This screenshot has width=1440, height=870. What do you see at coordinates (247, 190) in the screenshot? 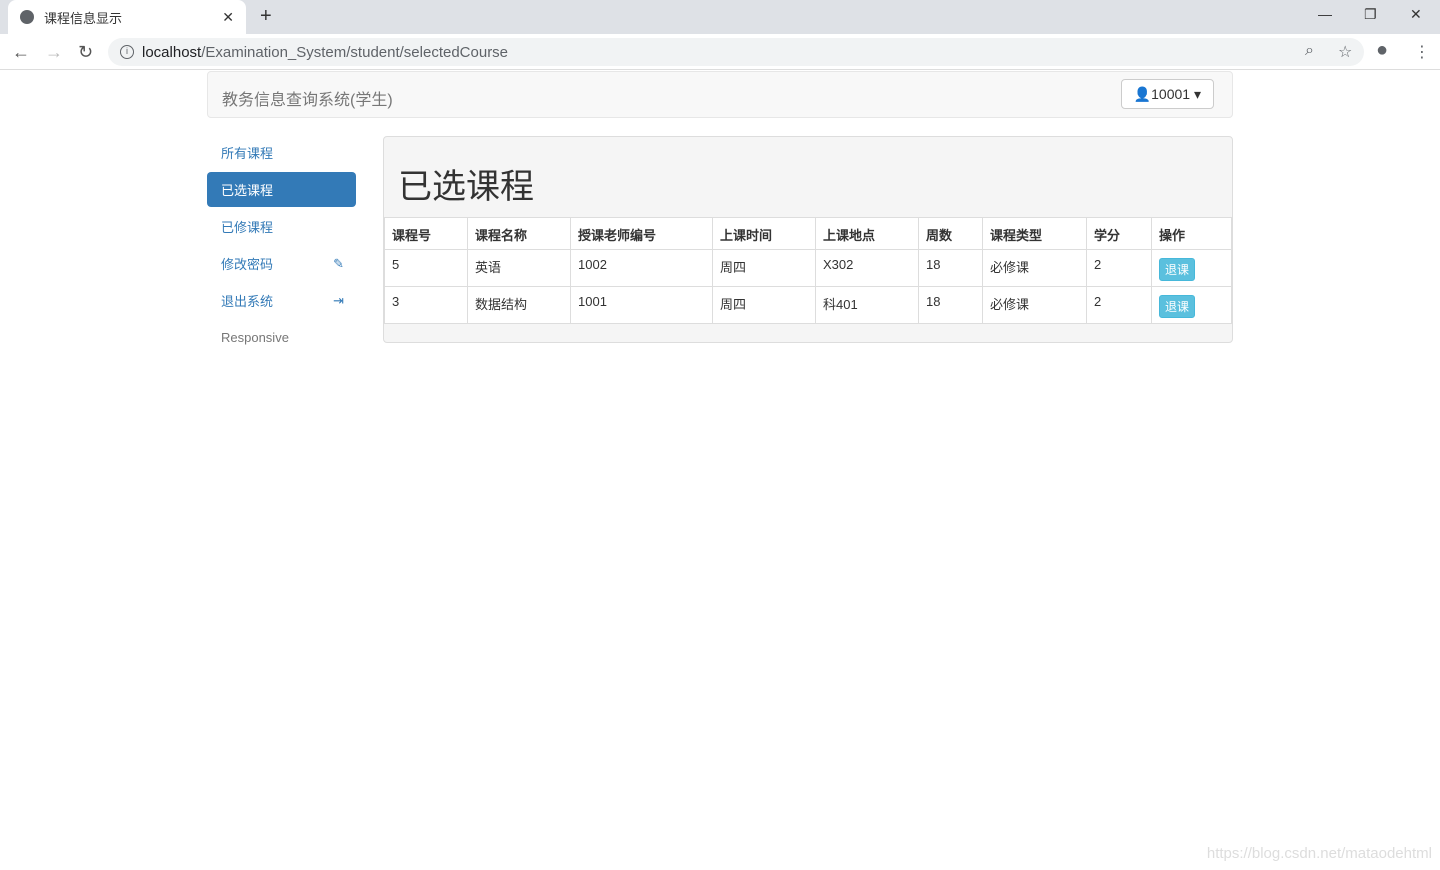
I see `sidebar-item-label: 已选课程` at bounding box center [247, 190].